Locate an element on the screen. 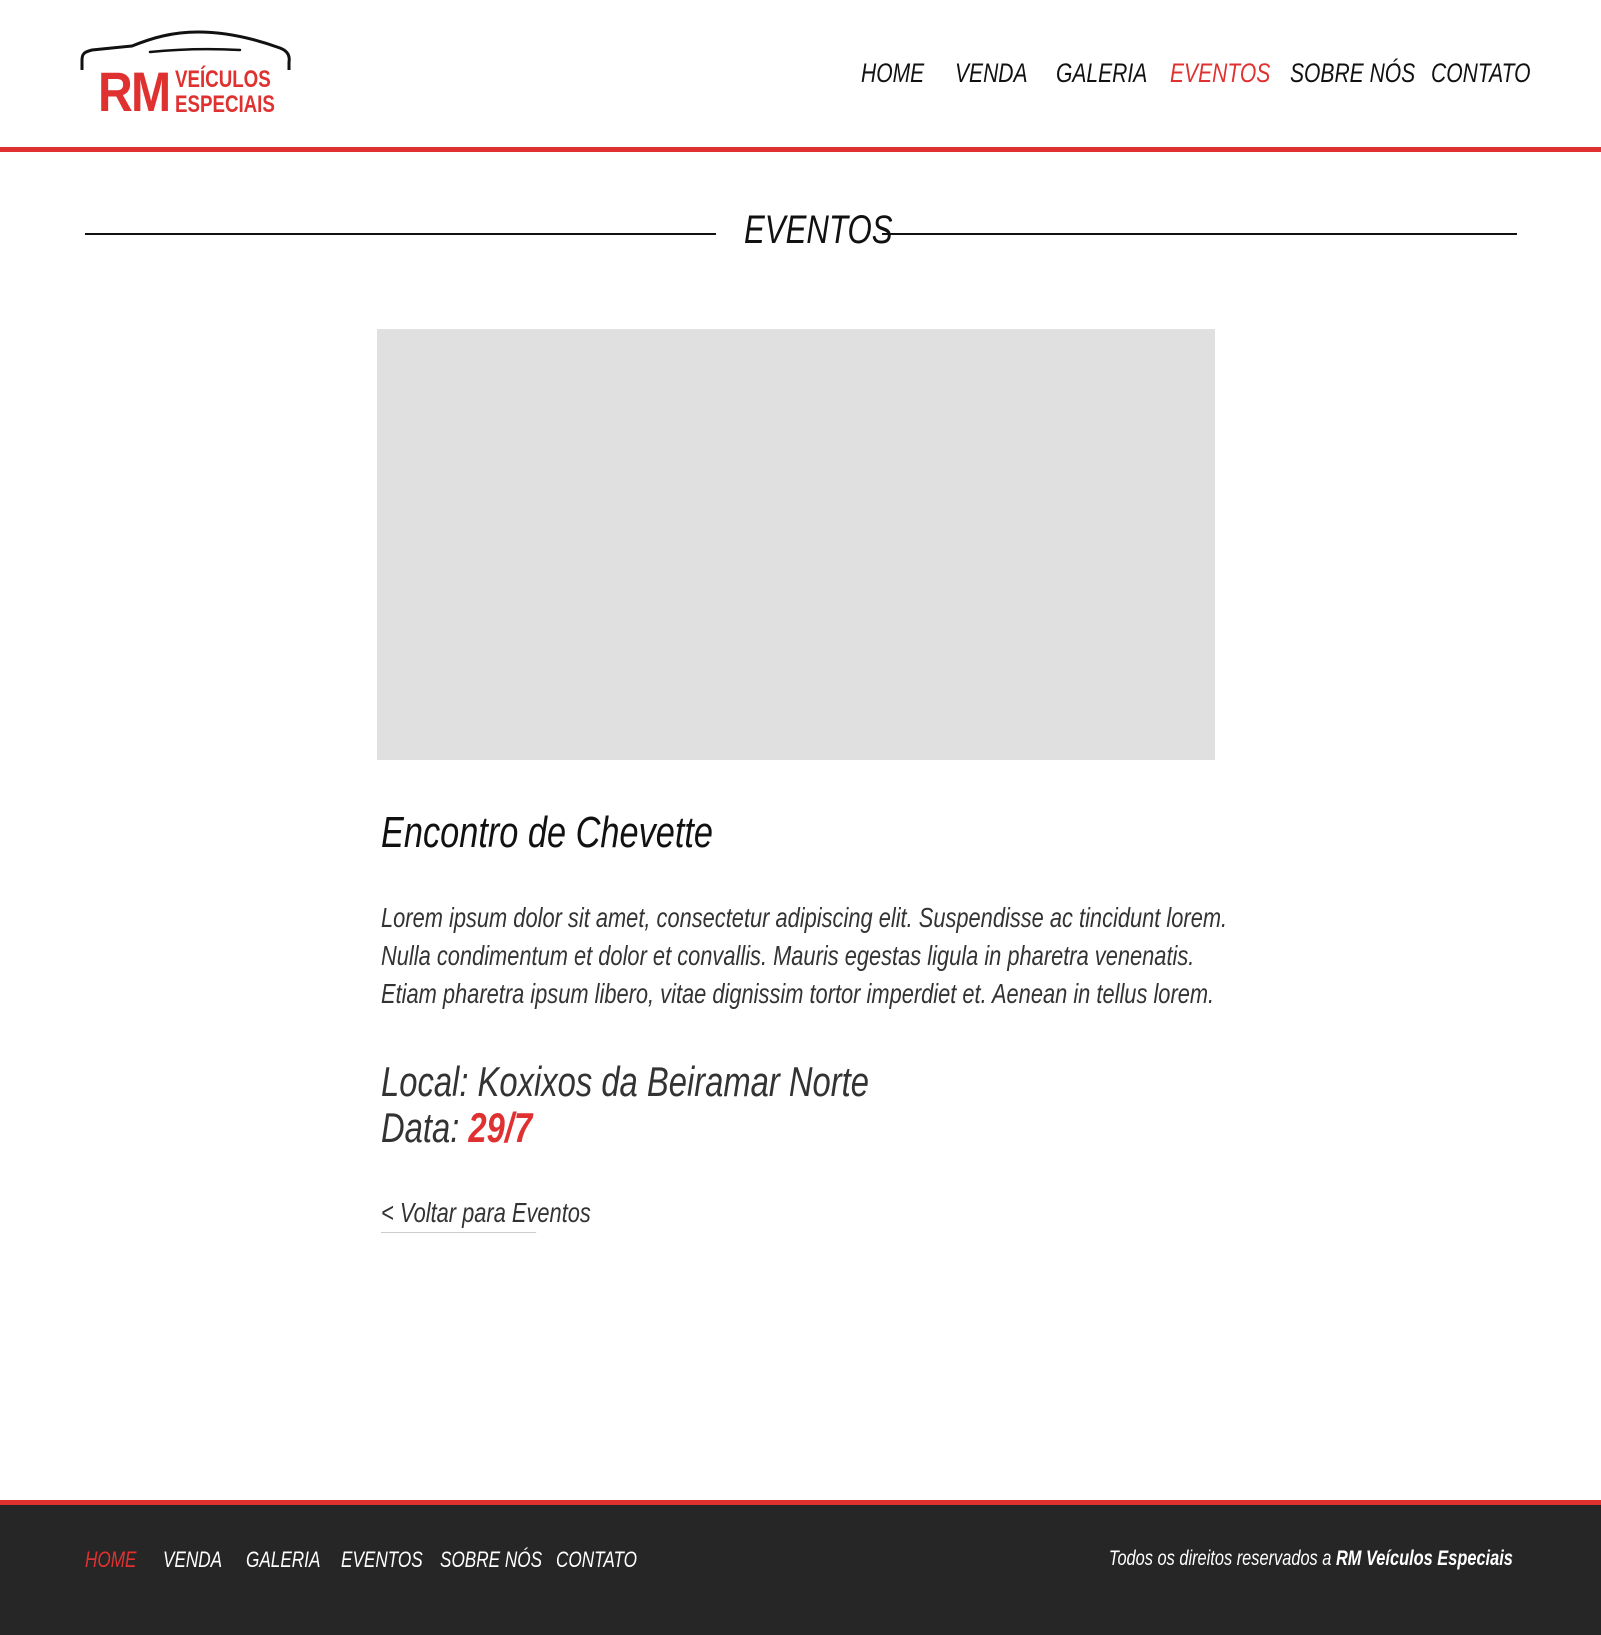 The width and height of the screenshot is (1601, 1635). date-label: Data: is located at coordinates (420, 1127).